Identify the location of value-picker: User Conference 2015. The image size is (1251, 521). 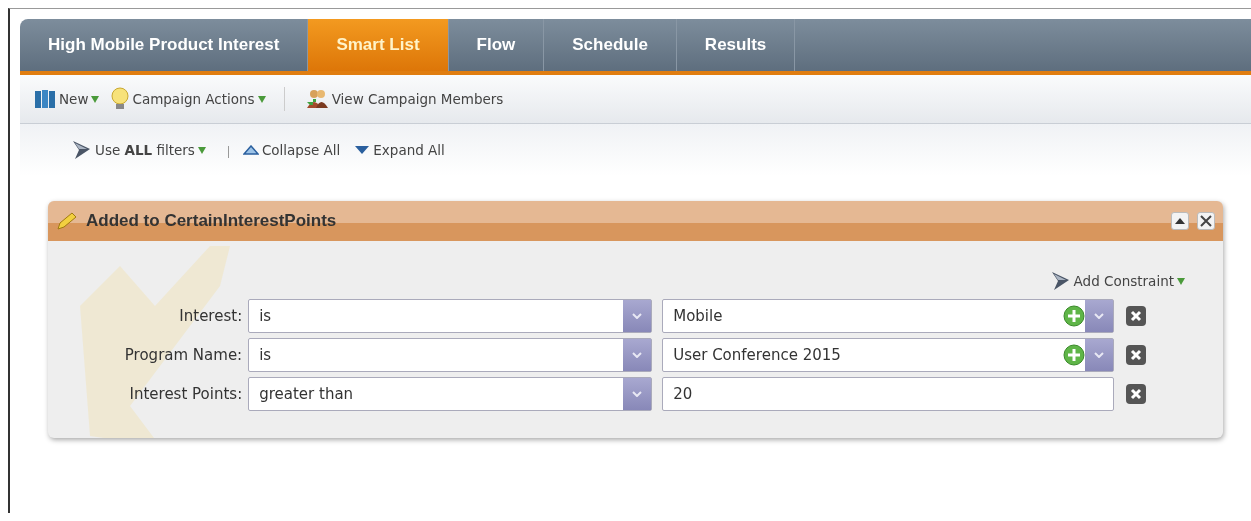
(888, 355).